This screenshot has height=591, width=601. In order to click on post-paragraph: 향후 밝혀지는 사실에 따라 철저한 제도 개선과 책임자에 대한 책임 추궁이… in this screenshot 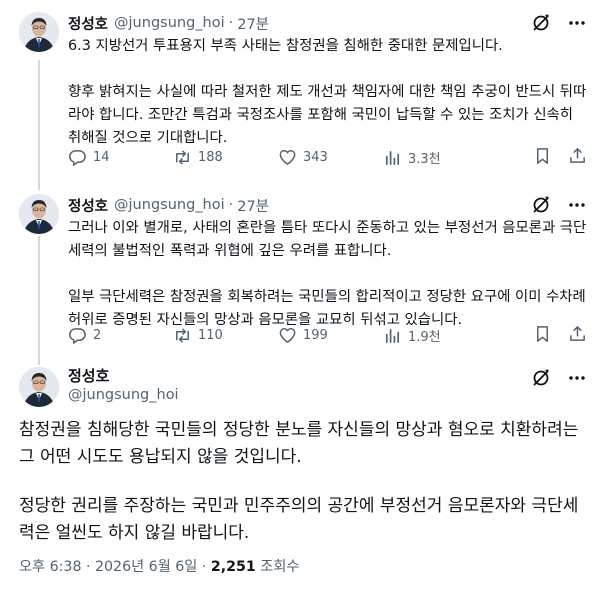, I will do `click(327, 115)`.